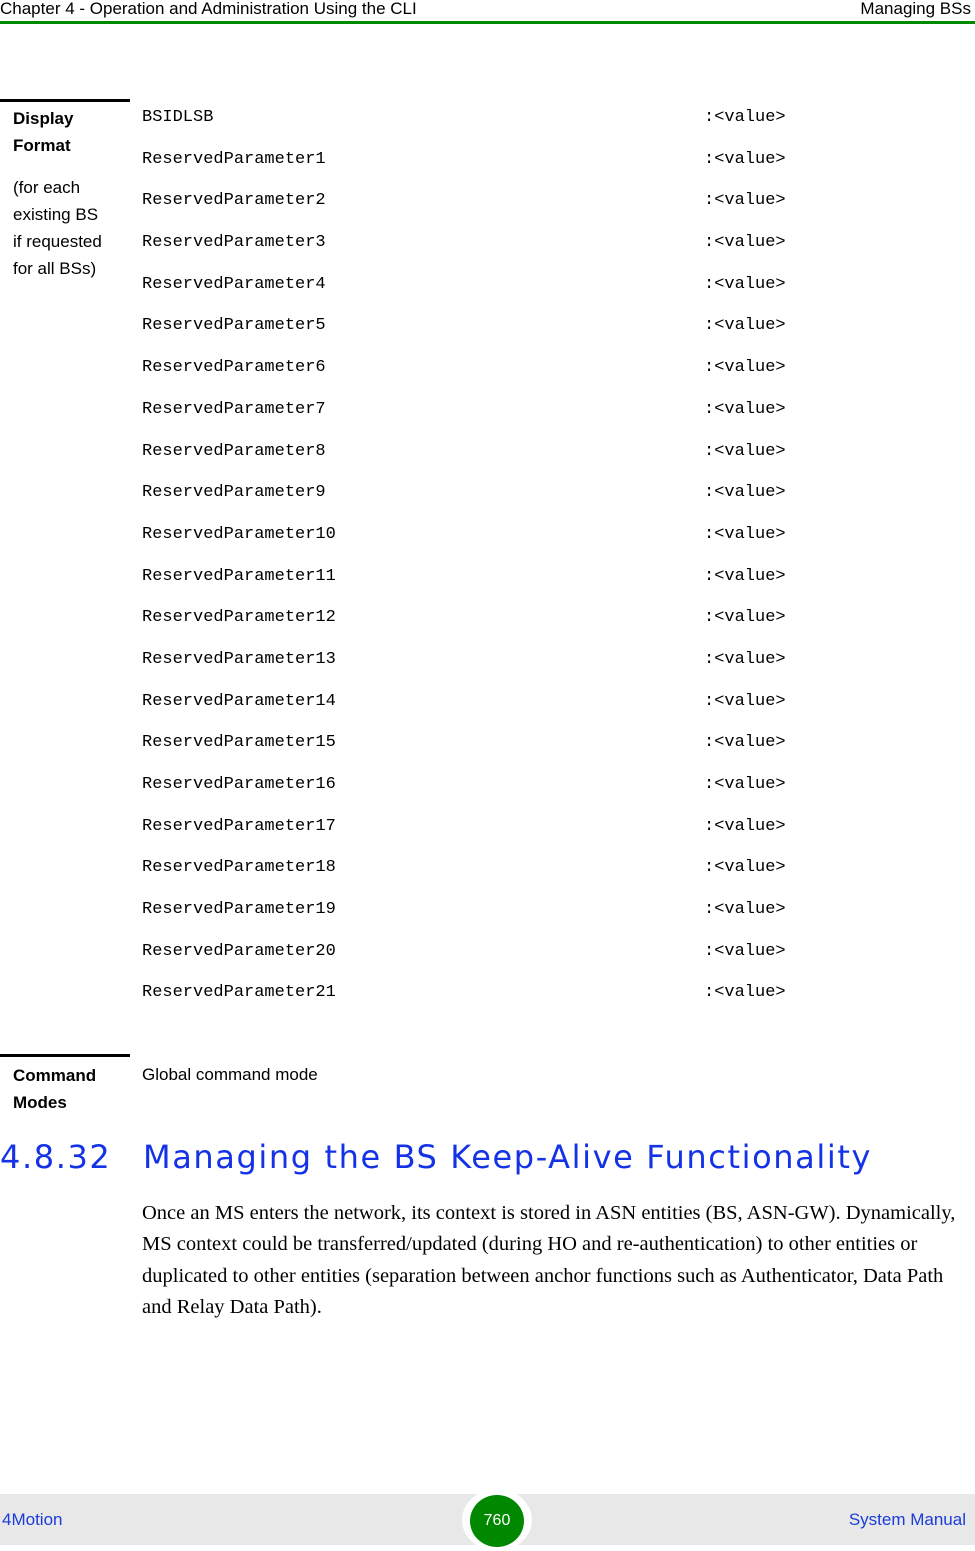 The image size is (975, 1551). What do you see at coordinates (56, 214) in the screenshot?
I see `display-format-note-line: existing BS` at bounding box center [56, 214].